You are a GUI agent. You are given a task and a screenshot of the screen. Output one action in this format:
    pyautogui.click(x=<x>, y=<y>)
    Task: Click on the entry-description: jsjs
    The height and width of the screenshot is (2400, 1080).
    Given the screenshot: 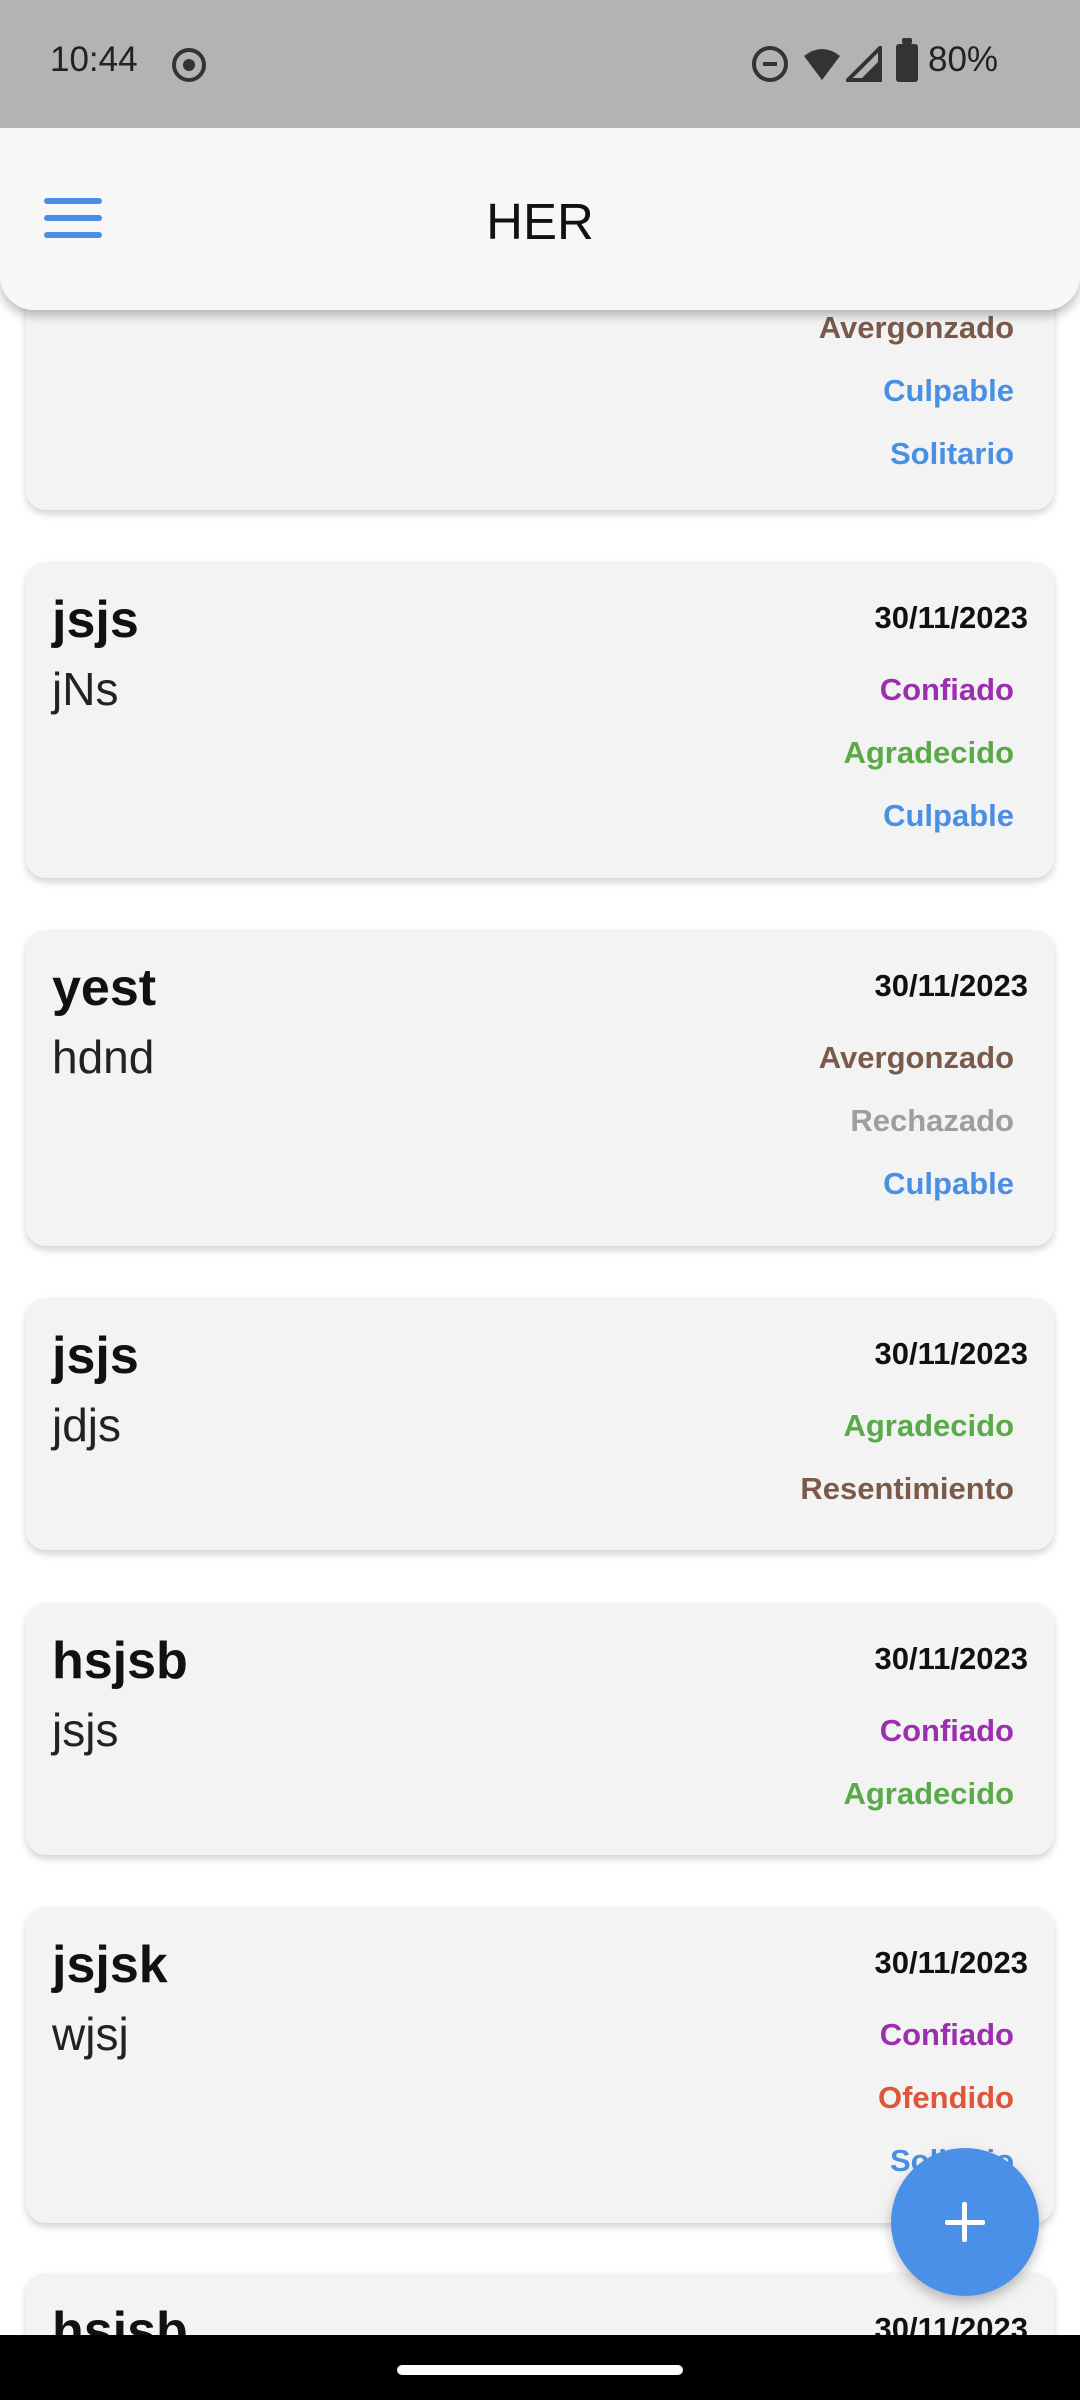 What is the action you would take?
    pyautogui.click(x=85, y=1730)
    